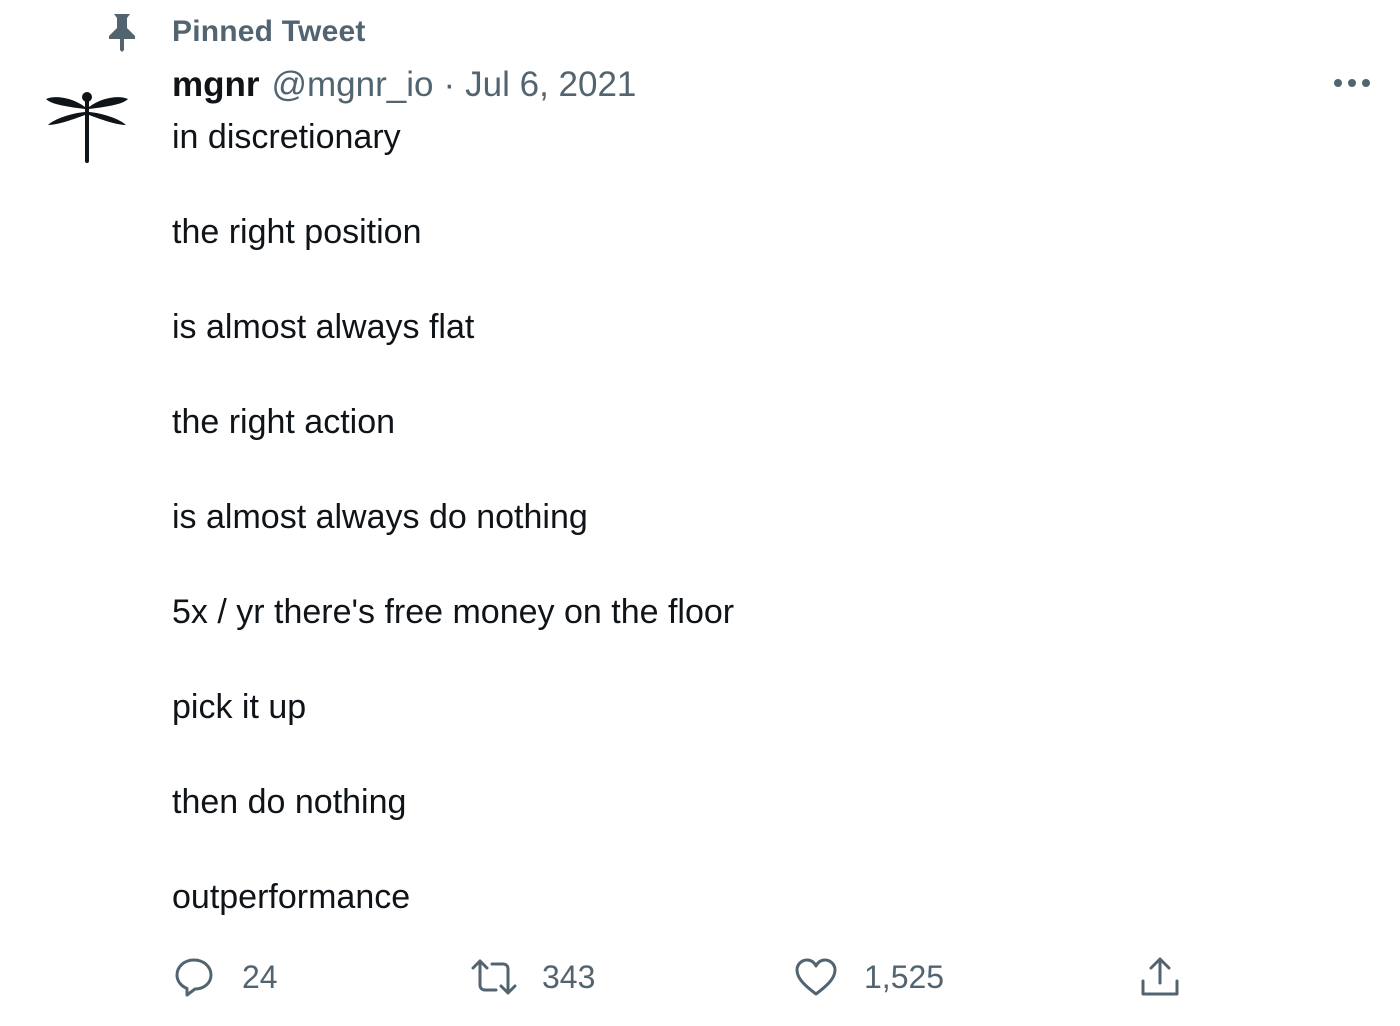 Image resolution: width=1400 pixels, height=1026 pixels. I want to click on retweet-button: 343, so click(532, 977).